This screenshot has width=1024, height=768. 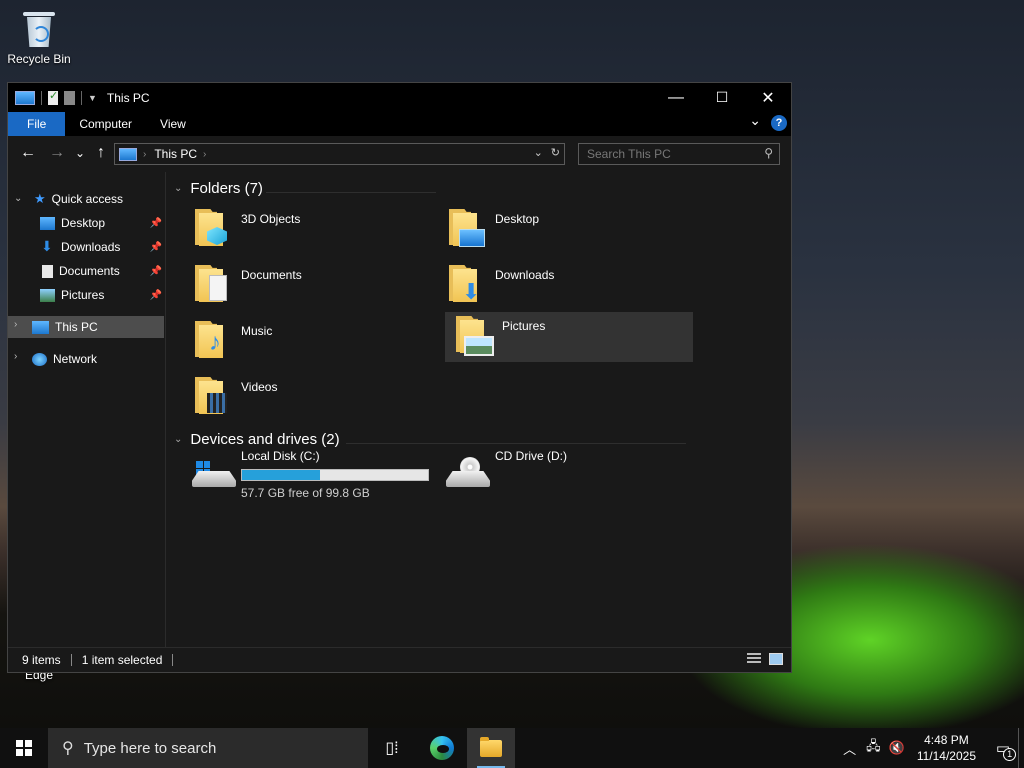 What do you see at coordinates (308, 342) in the screenshot?
I see `folder-music: ♪ Music` at bounding box center [308, 342].